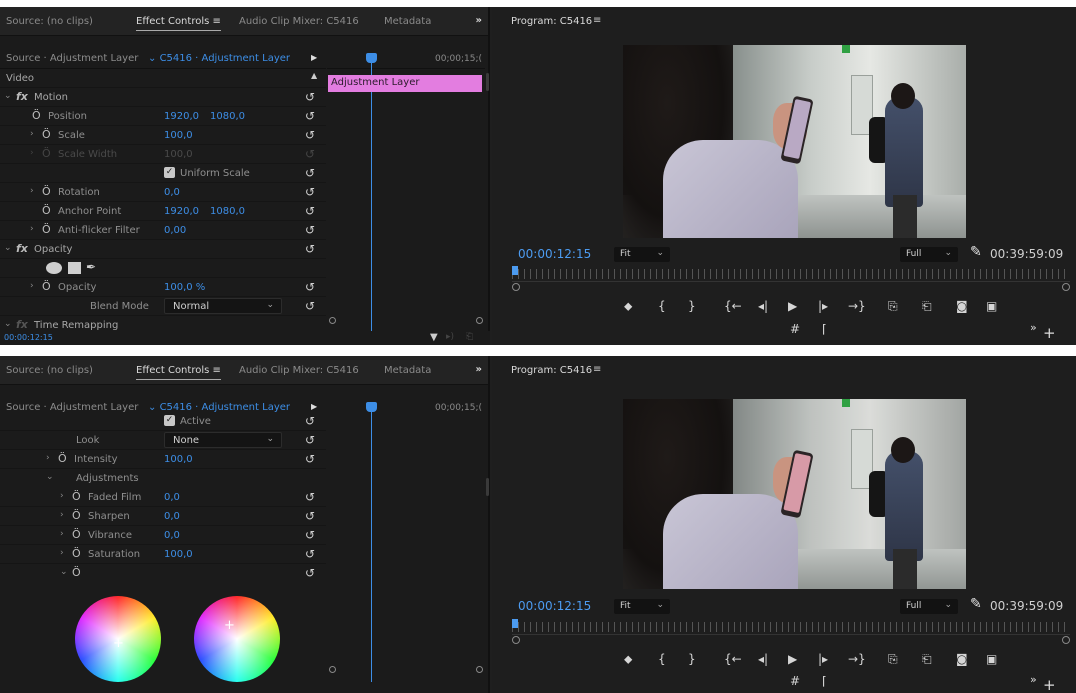 Image resolution: width=1076 pixels, height=693 pixels. What do you see at coordinates (49, 370) in the screenshot?
I see `tab-source: Source: (no clips)` at bounding box center [49, 370].